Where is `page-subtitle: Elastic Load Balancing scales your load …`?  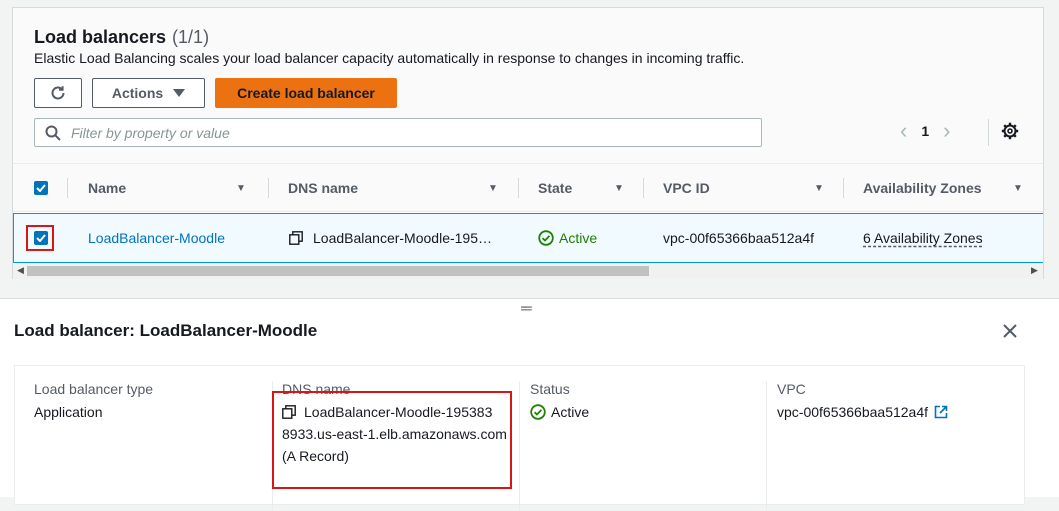
page-subtitle: Elastic Load Balancing scales your load … is located at coordinates (389, 58).